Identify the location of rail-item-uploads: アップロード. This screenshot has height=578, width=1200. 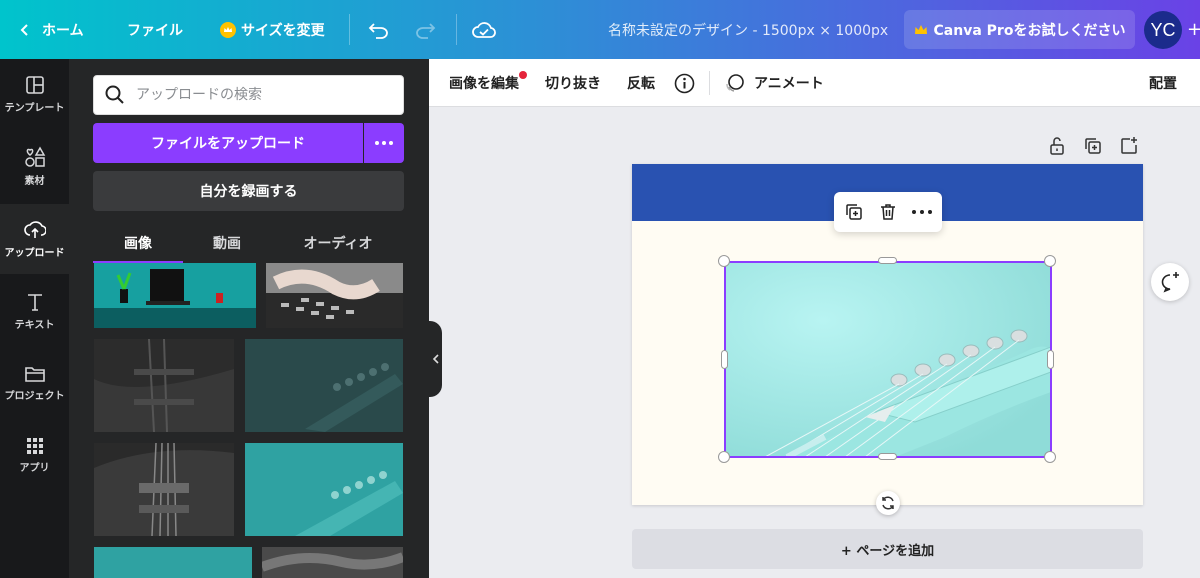
(34, 239).